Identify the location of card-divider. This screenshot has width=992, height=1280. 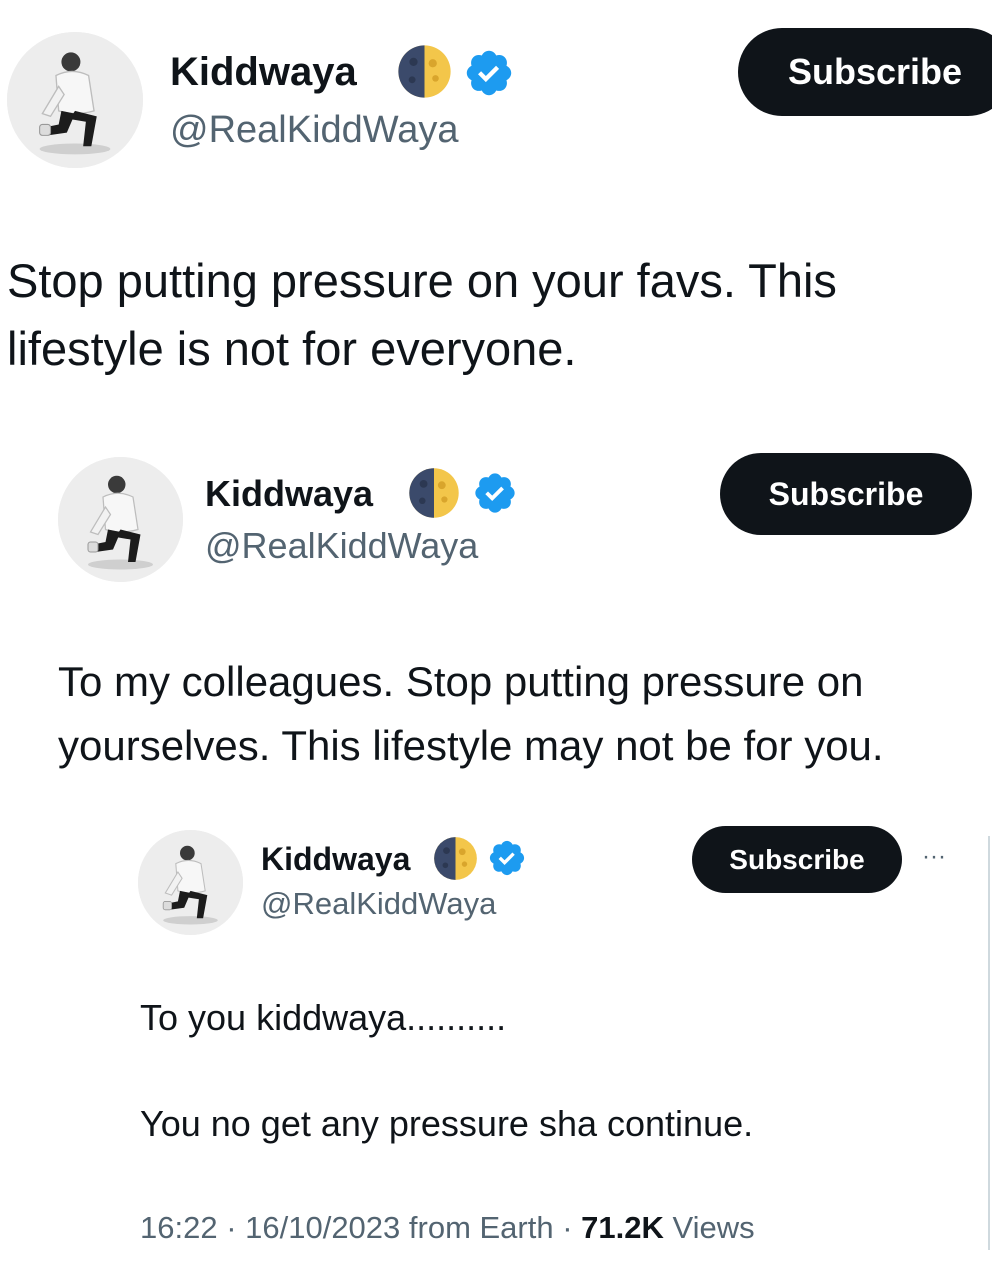
(989, 1043).